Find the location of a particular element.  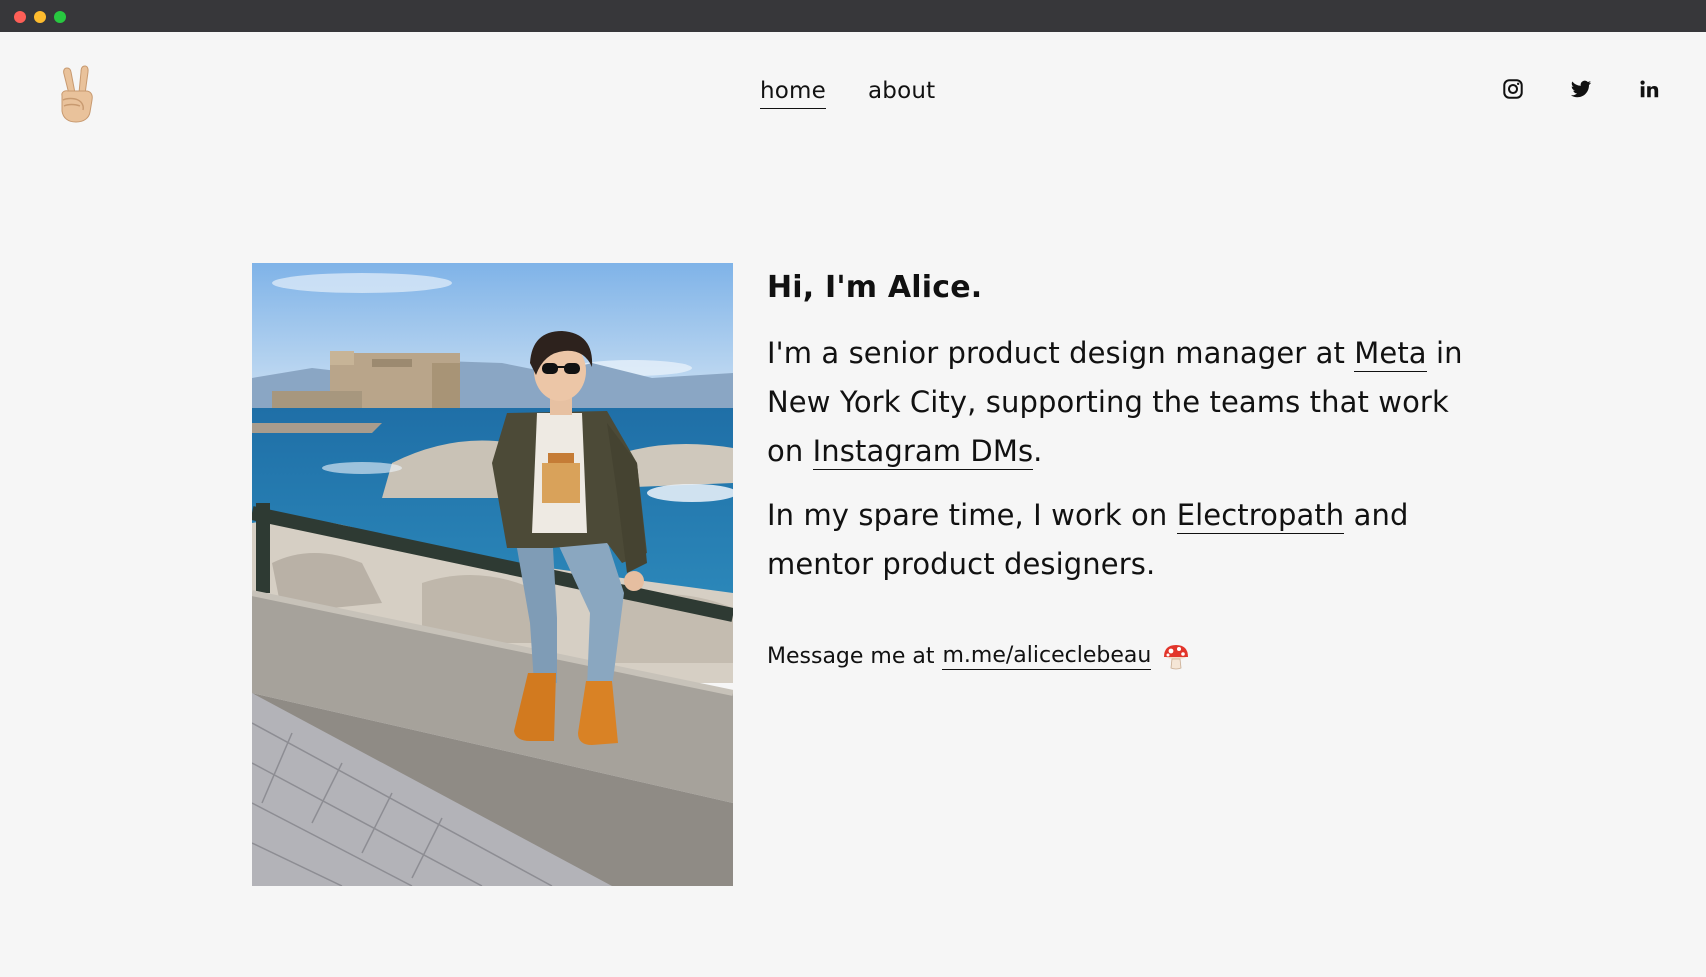

instagram-icon is located at coordinates (1513, 89).